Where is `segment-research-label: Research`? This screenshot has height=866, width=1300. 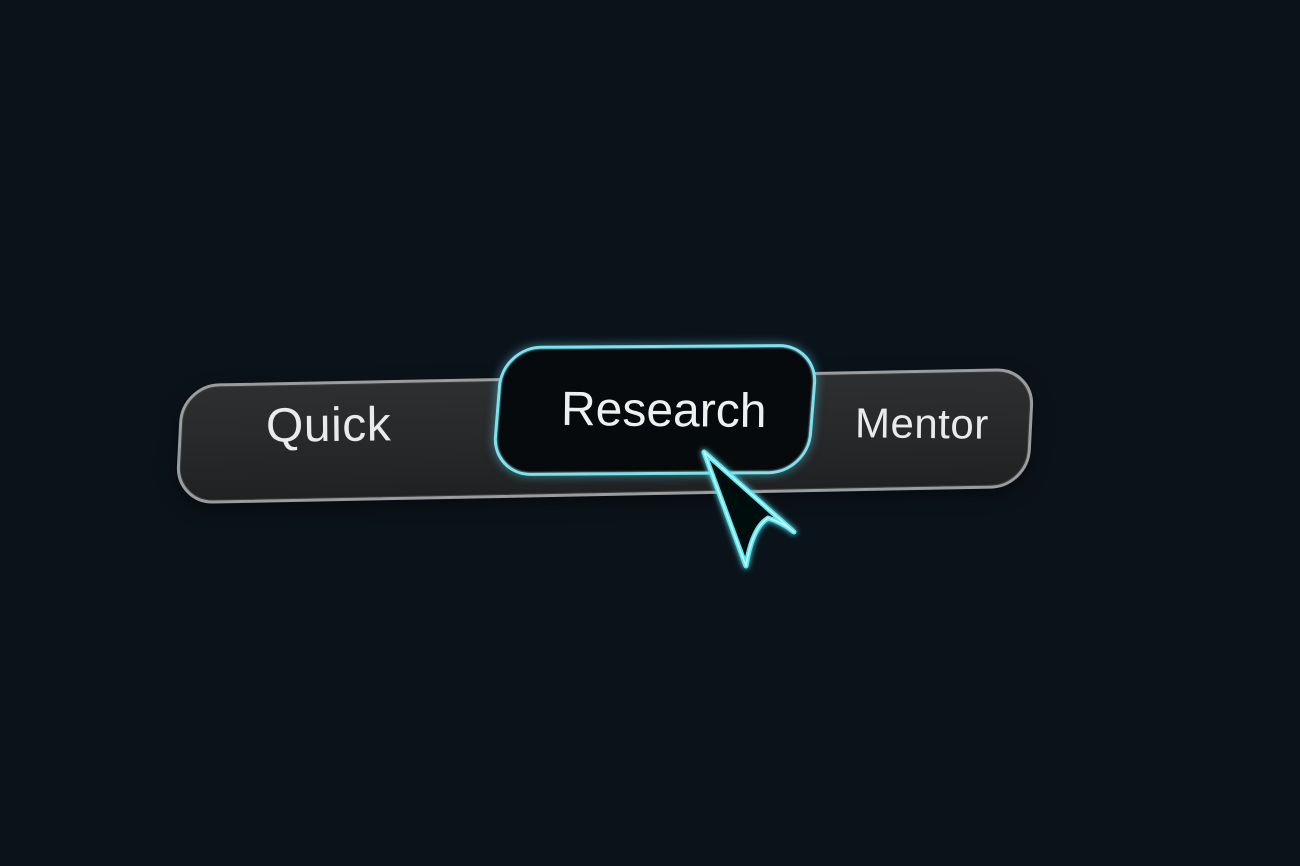 segment-research-label: Research is located at coordinates (664, 410).